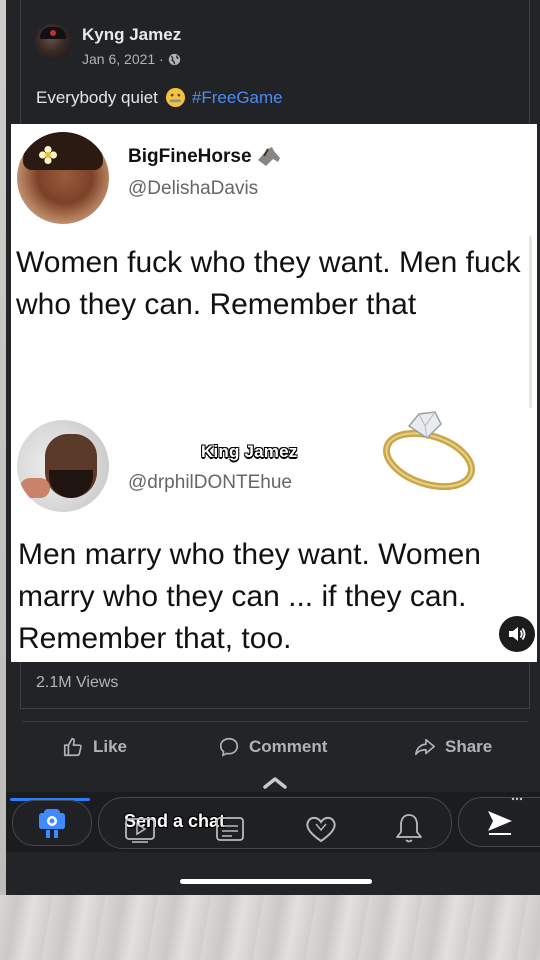 The height and width of the screenshot is (960, 540). Describe the element at coordinates (288, 746) in the screenshot. I see `comment-label: Comment` at that location.